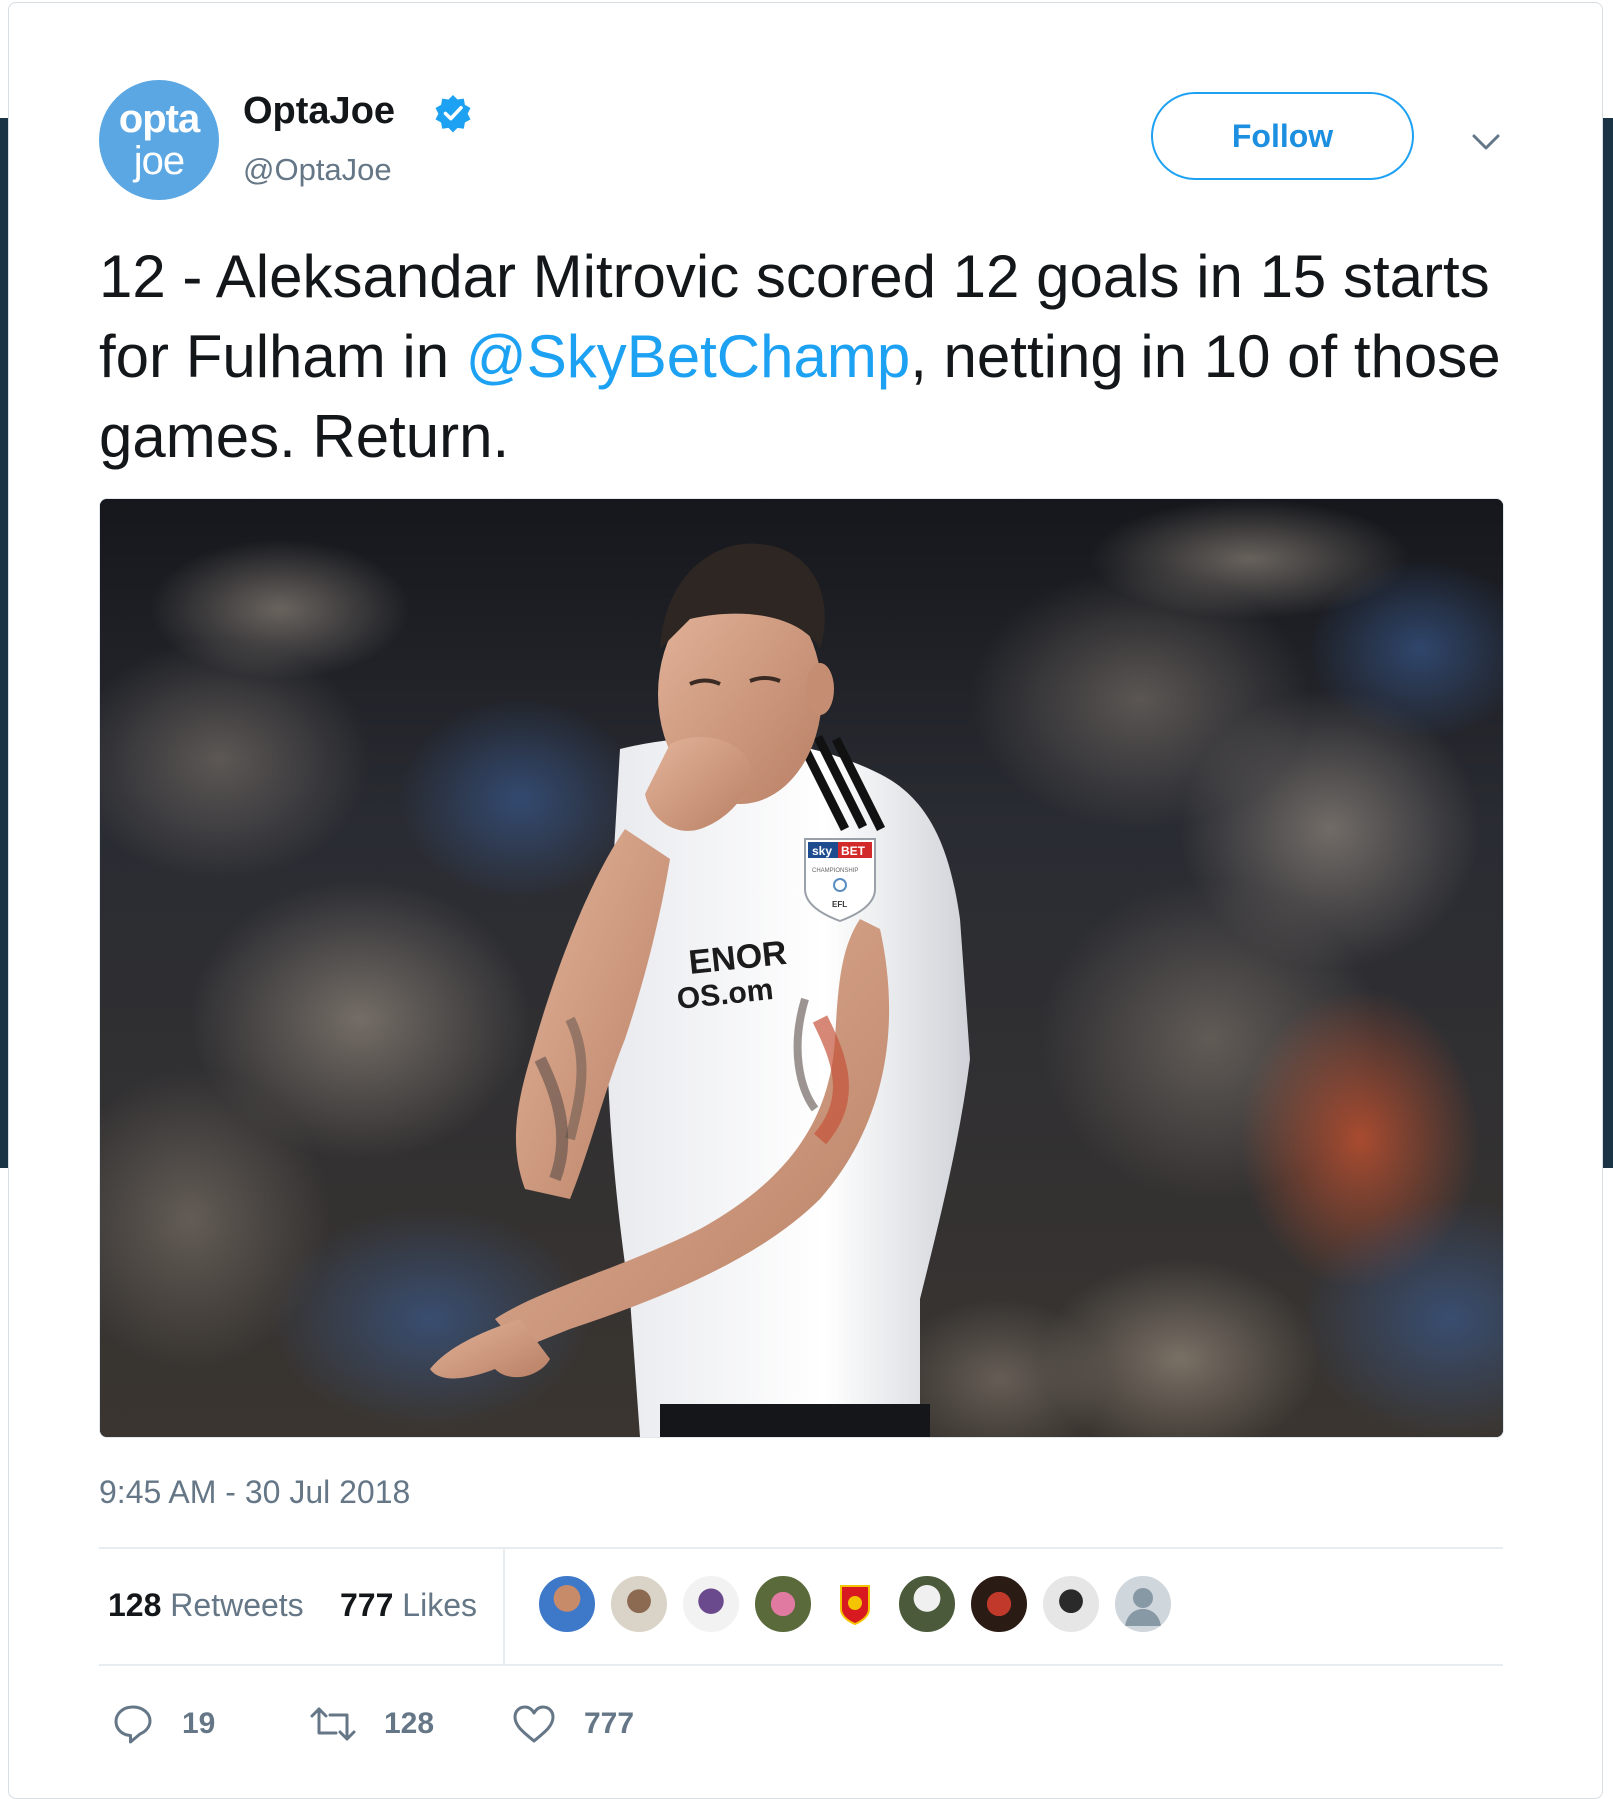 This screenshot has width=1613, height=1799. Describe the element at coordinates (133, 1724) in the screenshot. I see `reply-icon` at that location.